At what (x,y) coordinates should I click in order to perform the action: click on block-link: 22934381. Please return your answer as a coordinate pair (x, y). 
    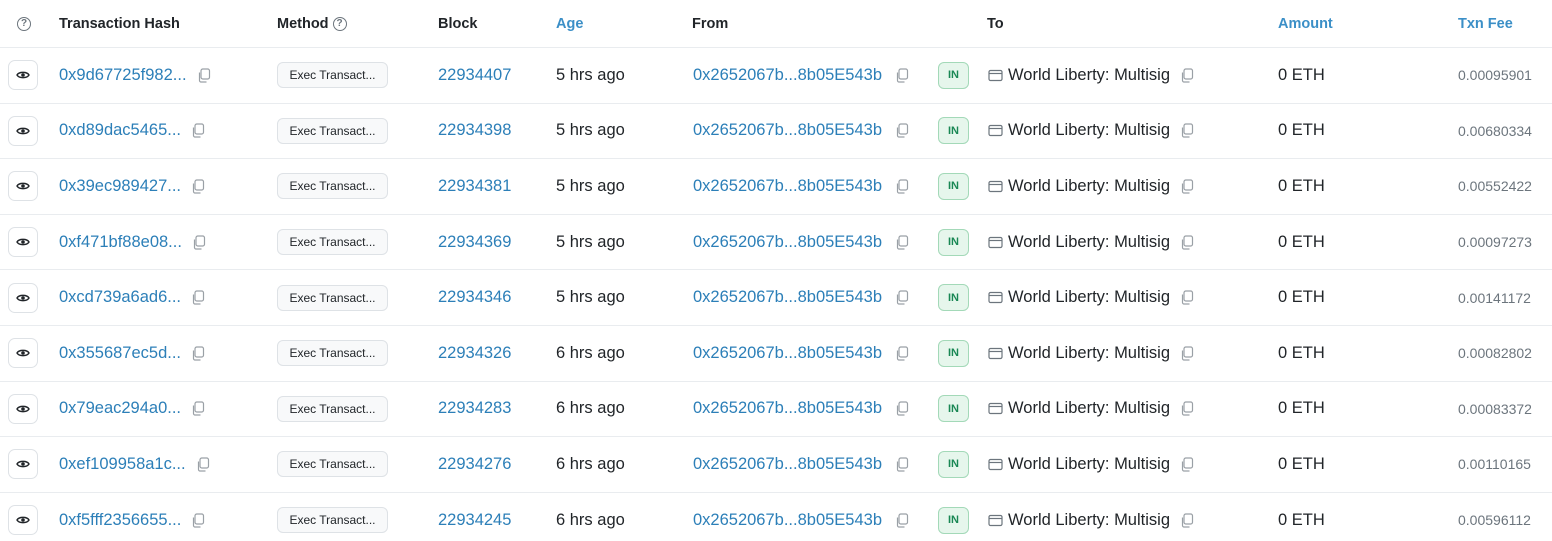
    Looking at the image, I should click on (474, 186).